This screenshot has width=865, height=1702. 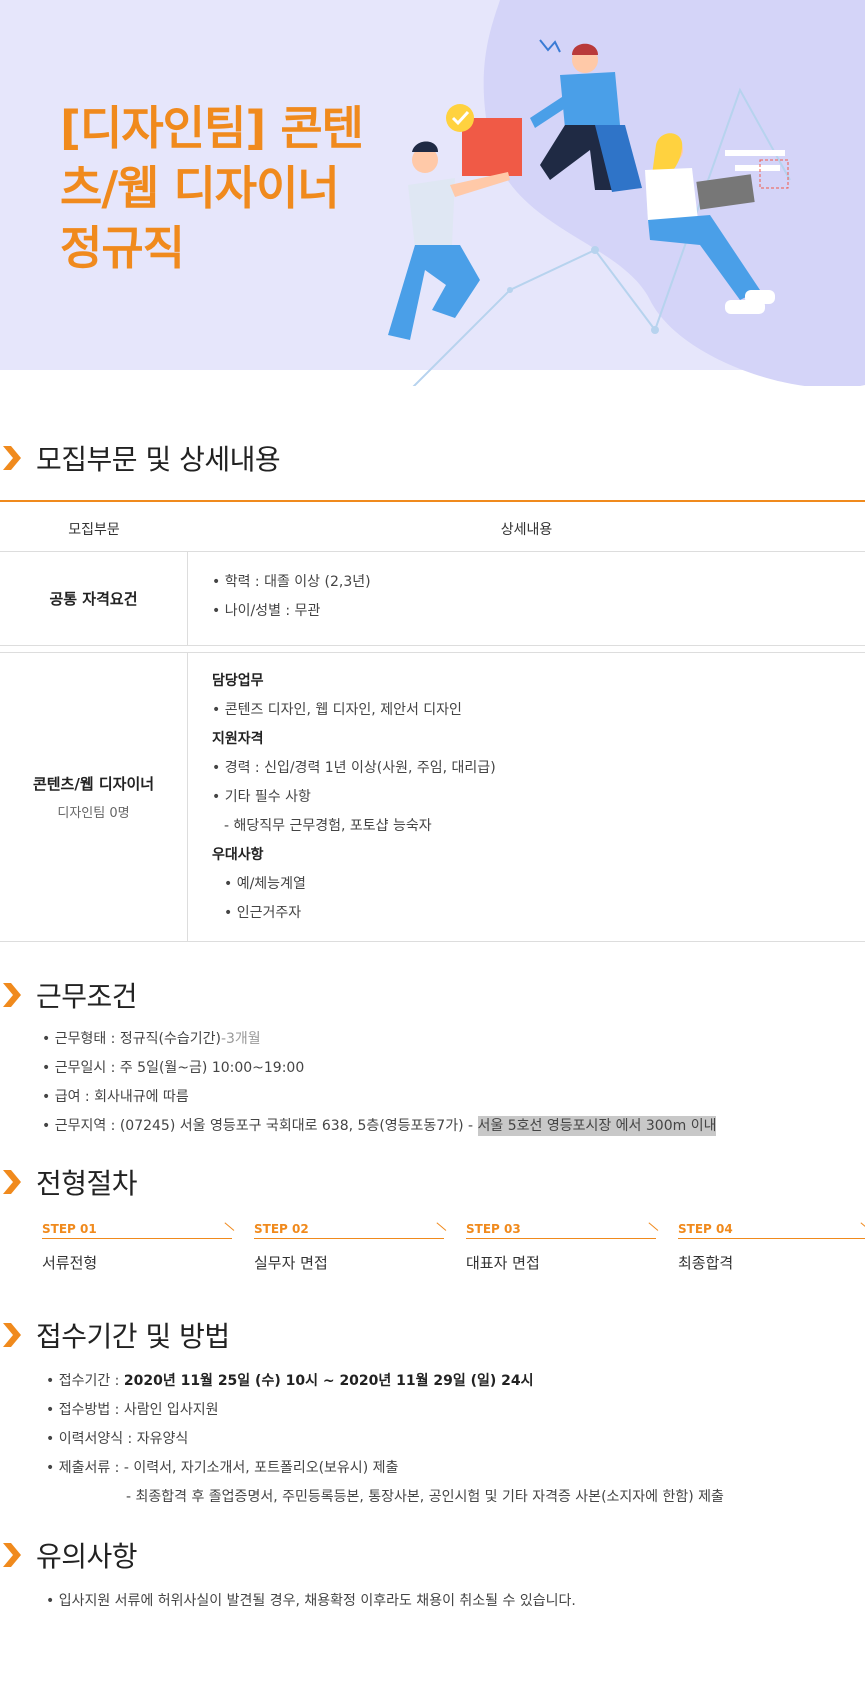 What do you see at coordinates (265, 884) in the screenshot?
I see `detail-line: • 예/체능계열` at bounding box center [265, 884].